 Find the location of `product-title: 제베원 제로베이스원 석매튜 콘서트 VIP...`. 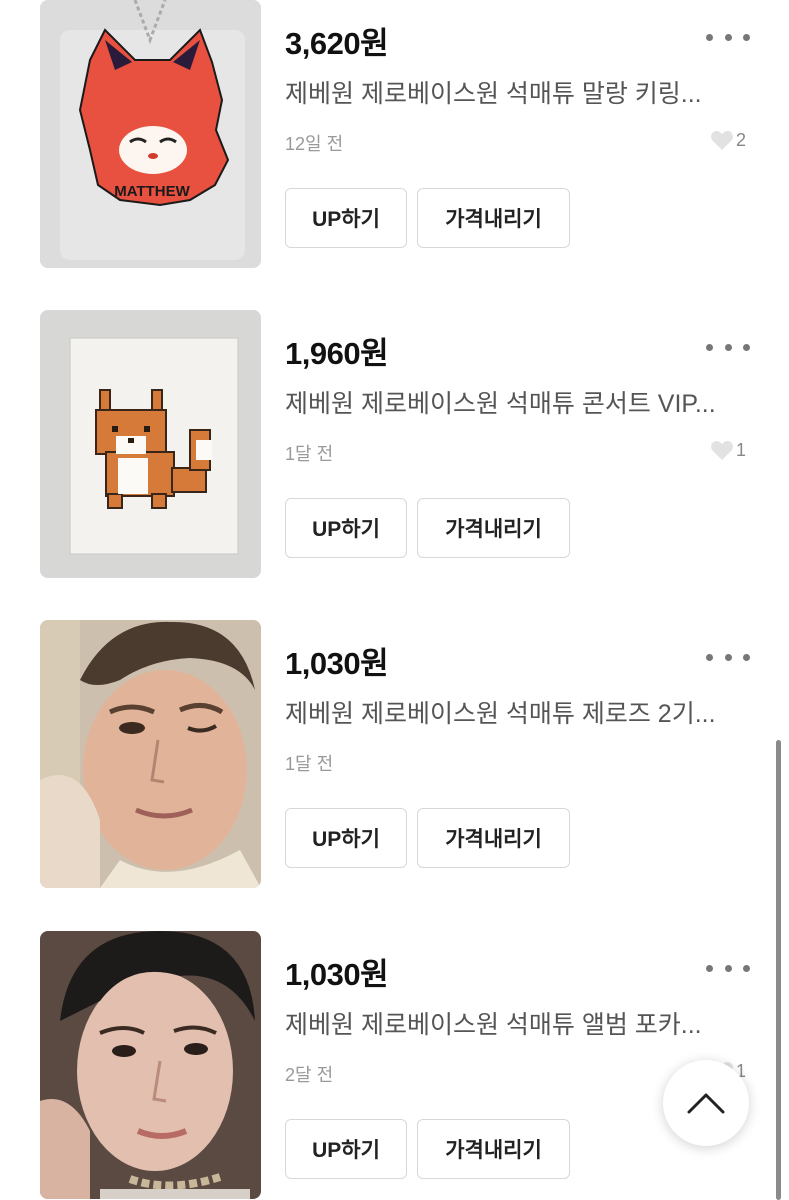

product-title: 제베원 제로베이스원 석매튜 콘서트 VIP... is located at coordinates (510, 402).